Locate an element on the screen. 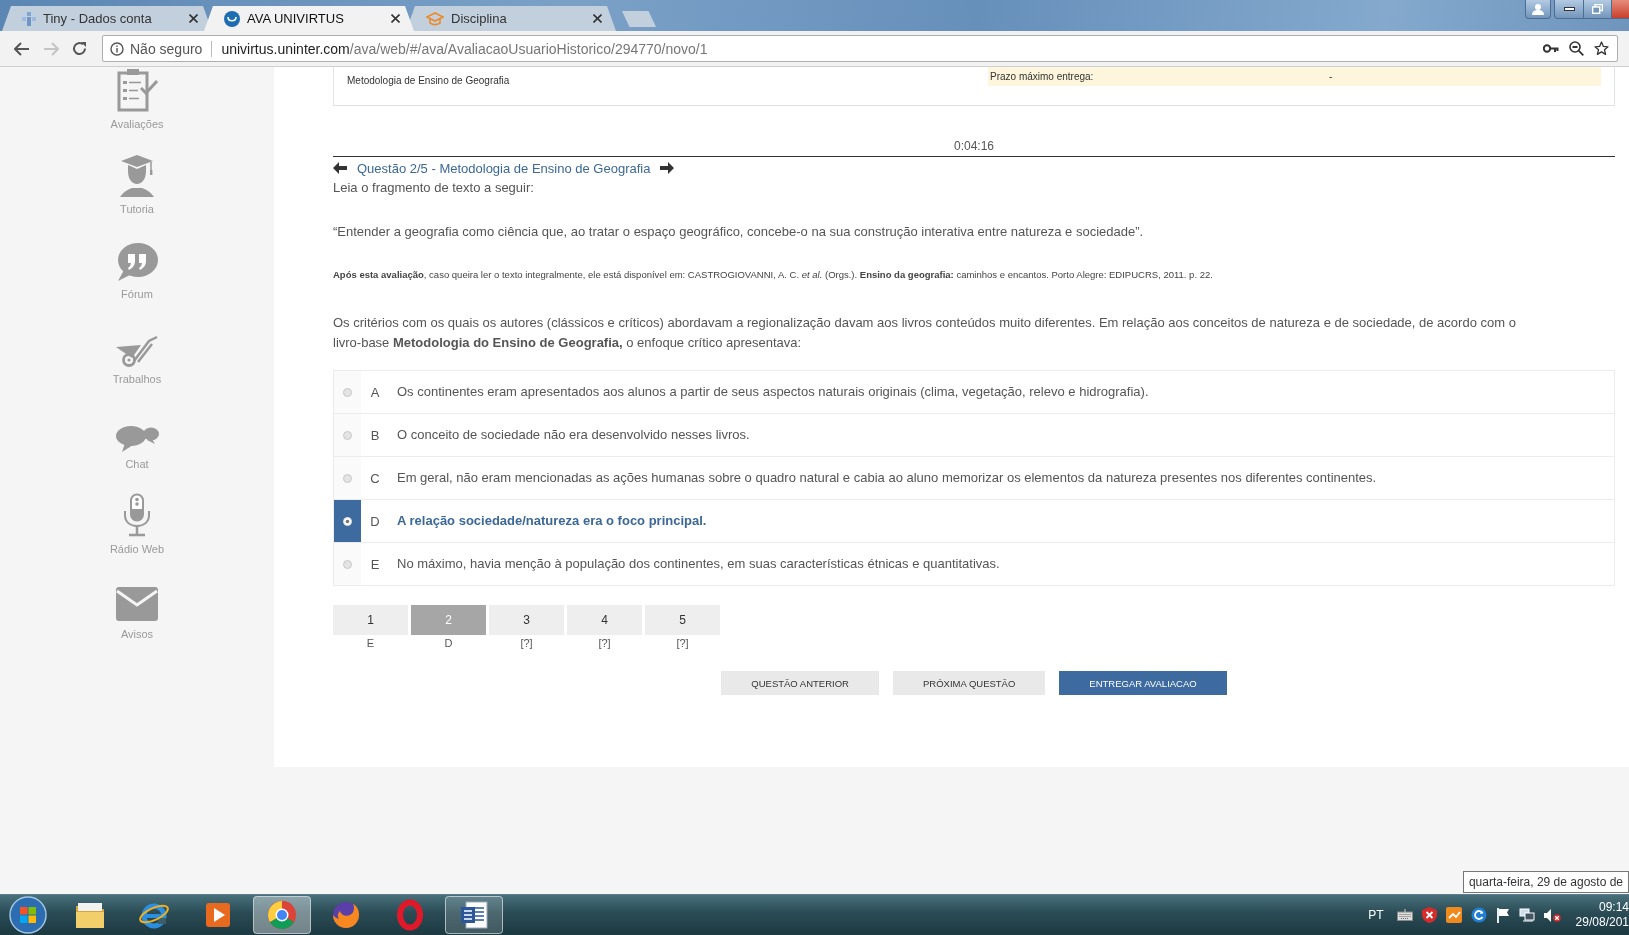 Image resolution: width=1629 pixels, height=935 pixels. action-button: QUESTÃO ANTERIOR is located at coordinates (800, 683).